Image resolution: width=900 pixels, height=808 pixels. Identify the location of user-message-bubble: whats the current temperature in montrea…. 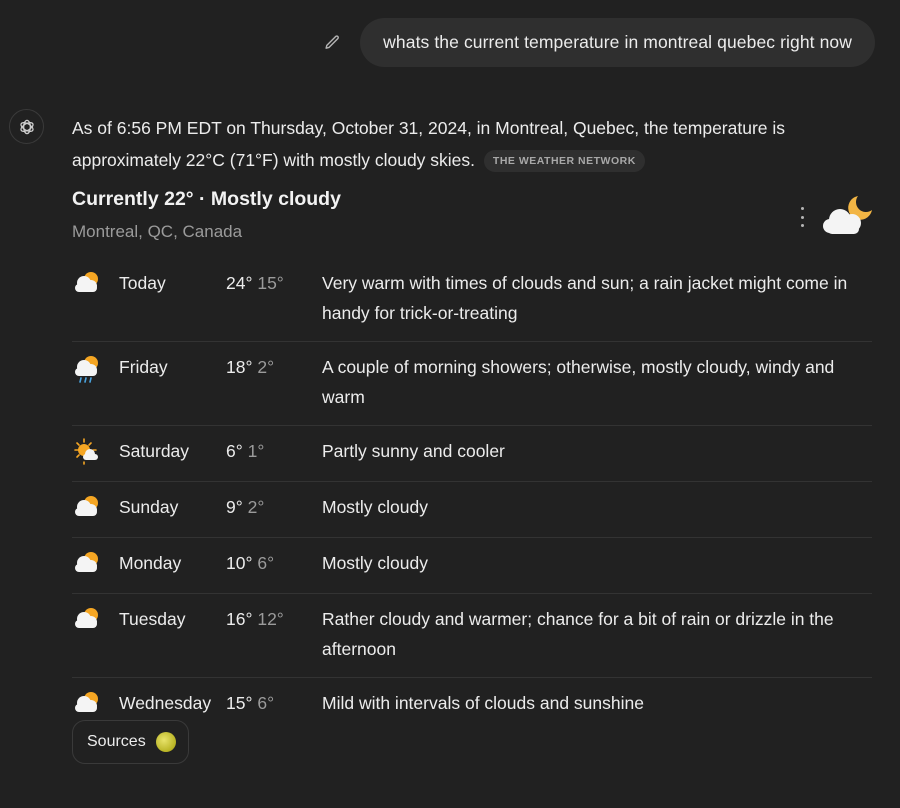
(617, 42).